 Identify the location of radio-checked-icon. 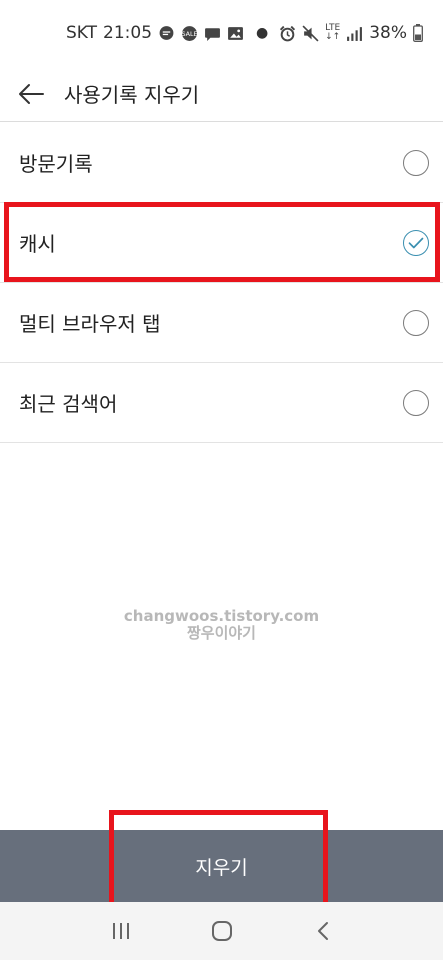
(416, 242).